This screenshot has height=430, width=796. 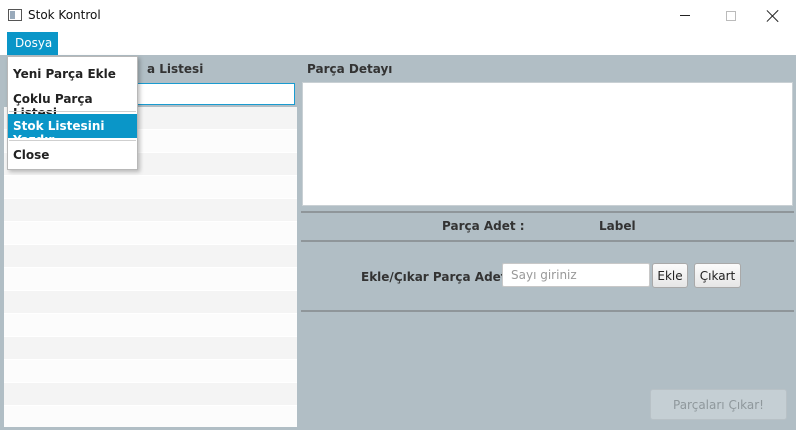 I want to click on close-button, so click(x=773, y=15).